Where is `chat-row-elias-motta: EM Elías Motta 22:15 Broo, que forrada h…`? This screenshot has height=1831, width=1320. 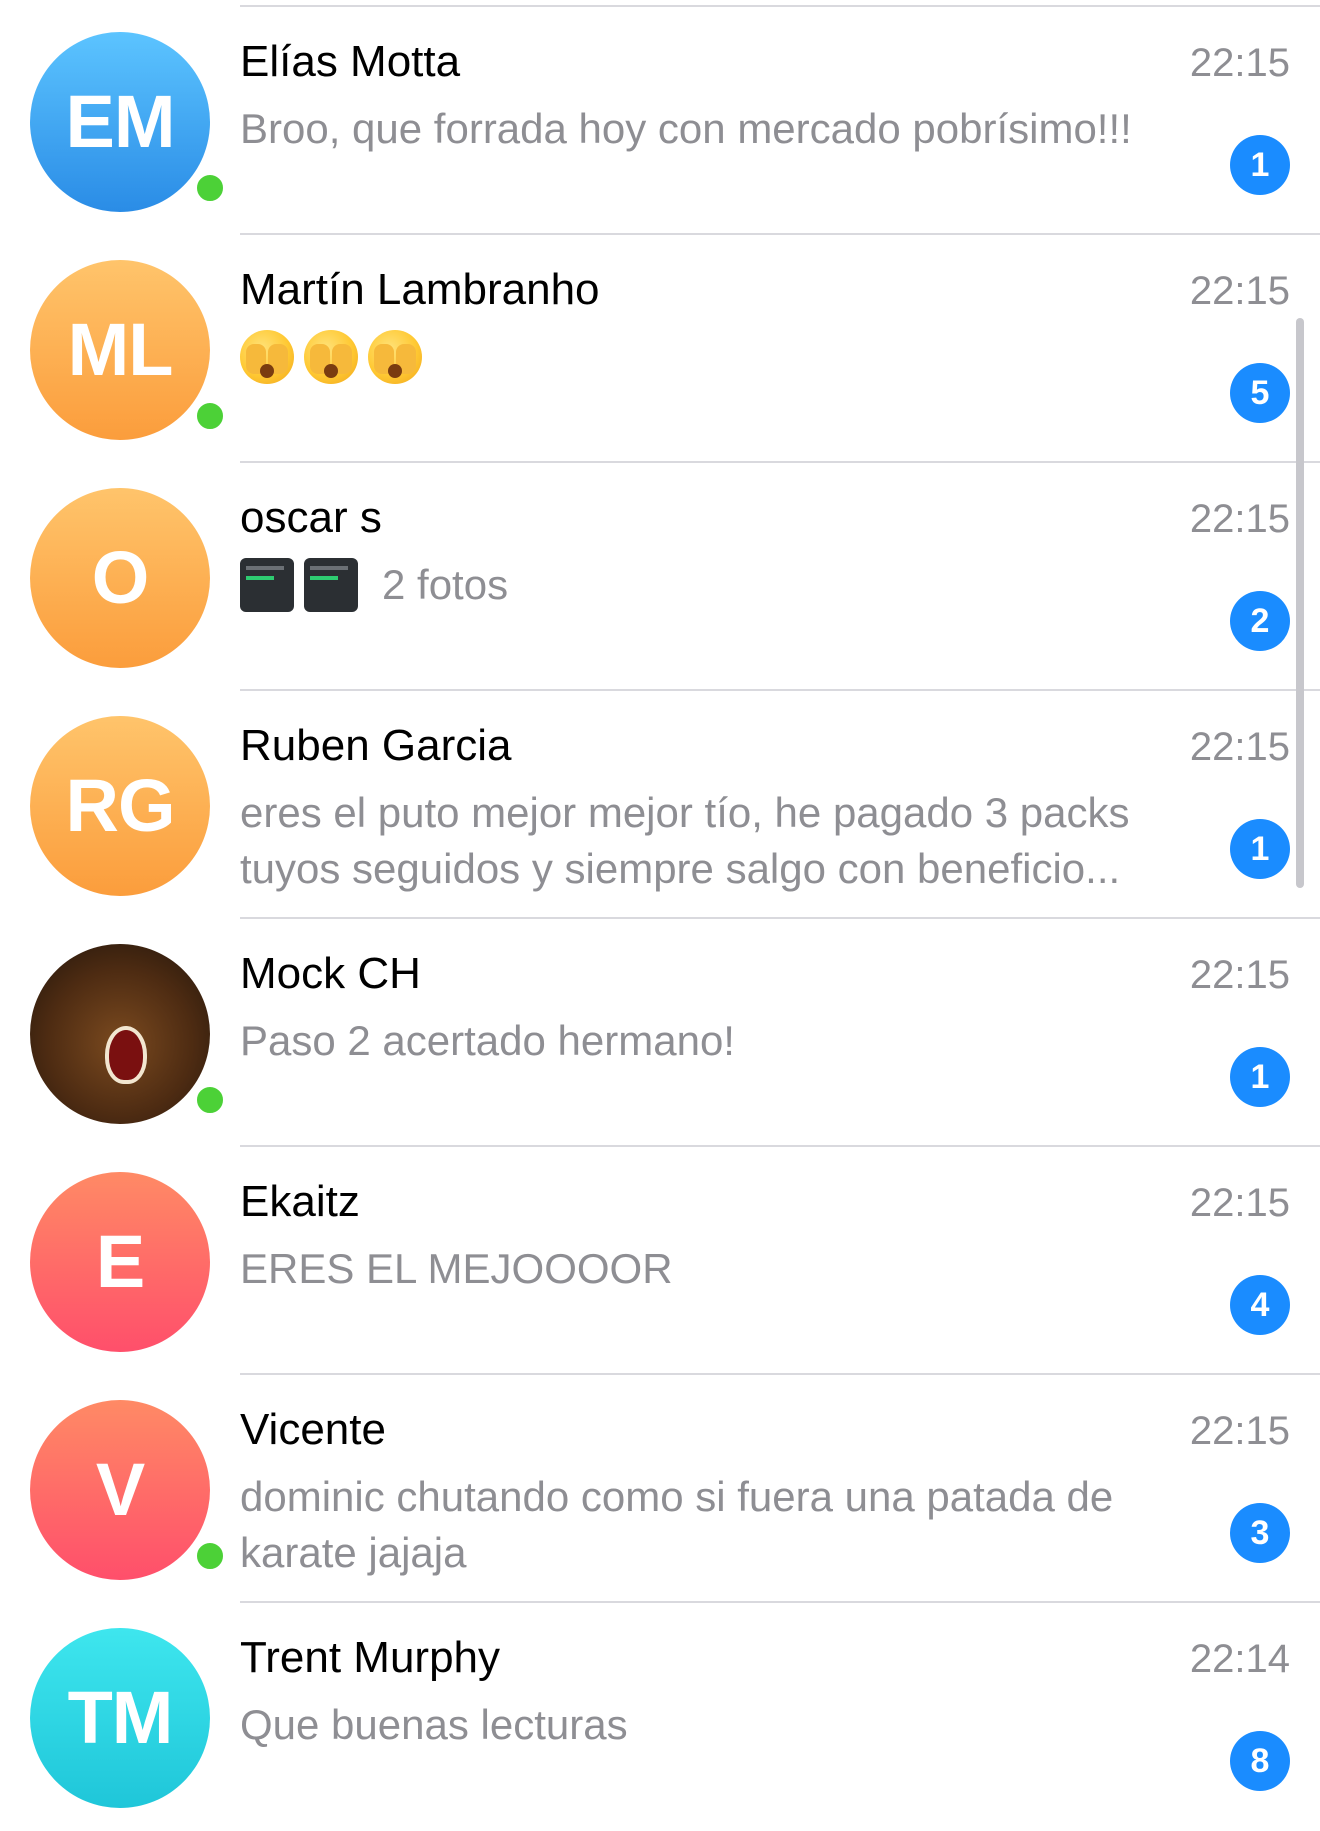 chat-row-elias-motta: EM Elías Motta 22:15 Broo, que forrada h… is located at coordinates (660, 121).